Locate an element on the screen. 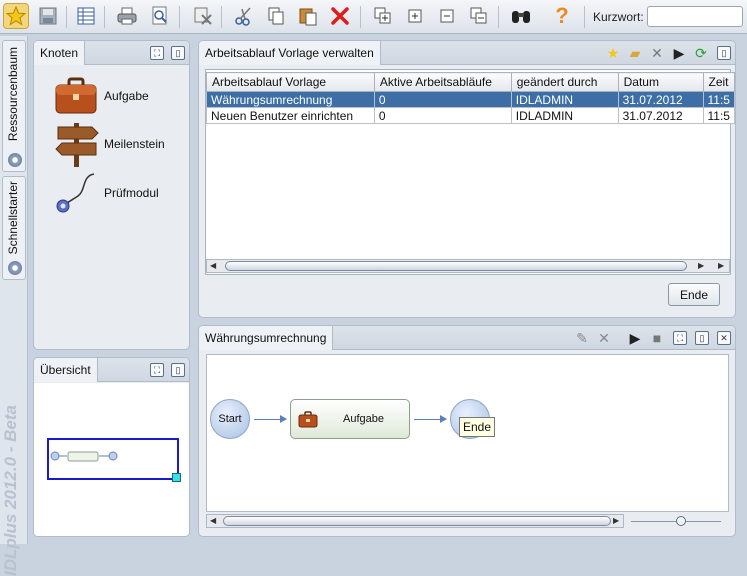 The height and width of the screenshot is (576, 747). open-folder-icon: ▰ is located at coordinates (635, 53).